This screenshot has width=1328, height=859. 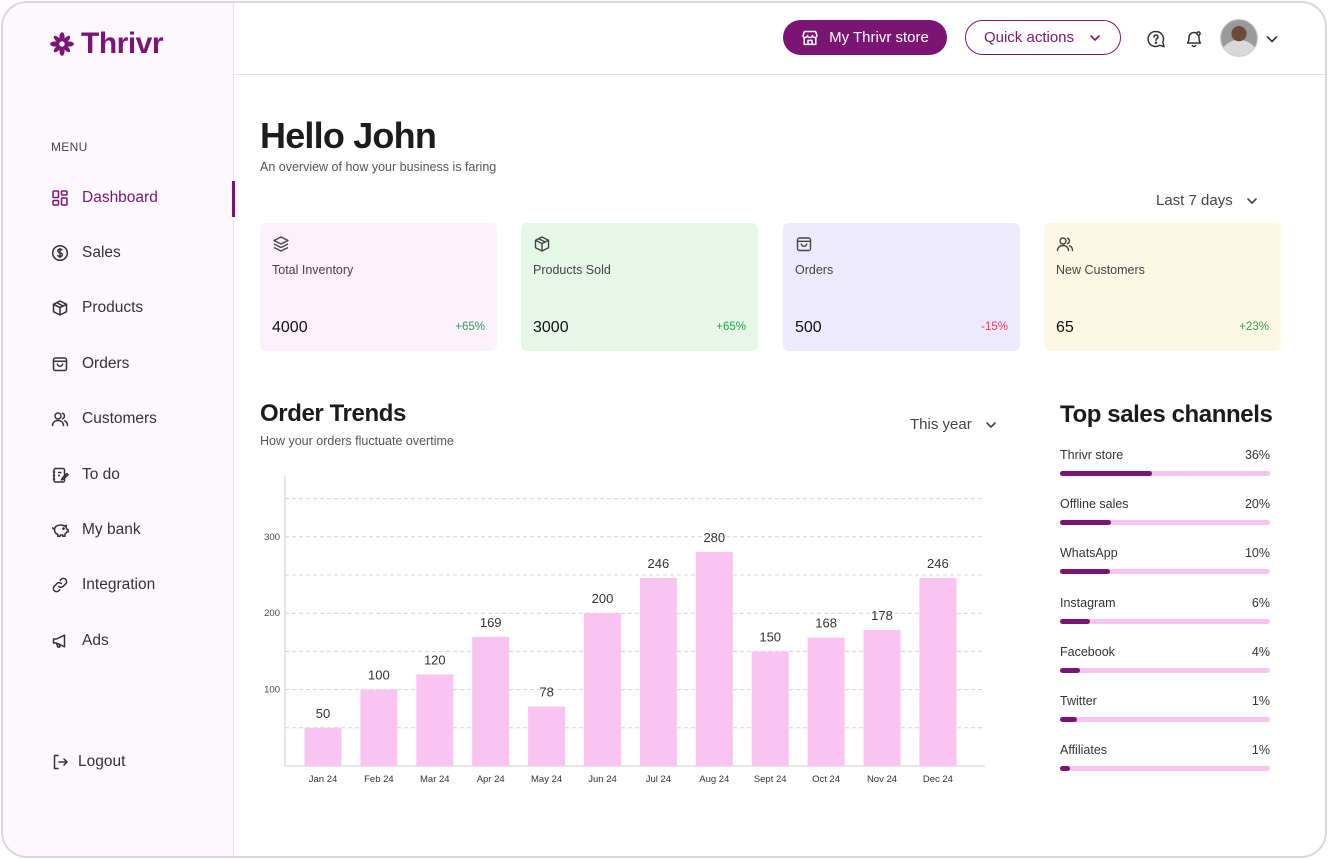 What do you see at coordinates (1162, 287) in the screenshot?
I see `stat-card-new-customers: New Customers 65 +23%` at bounding box center [1162, 287].